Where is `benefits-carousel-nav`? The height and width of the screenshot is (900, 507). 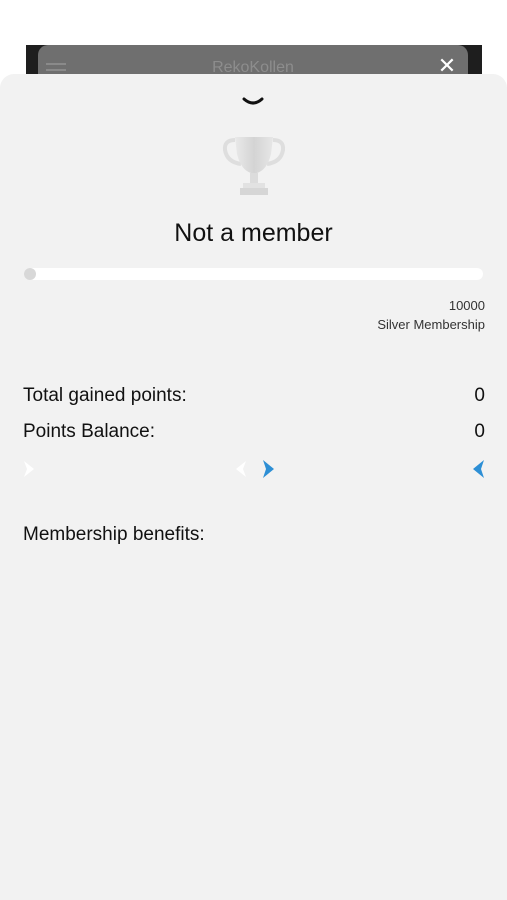 benefits-carousel-nav is located at coordinates (254, 469).